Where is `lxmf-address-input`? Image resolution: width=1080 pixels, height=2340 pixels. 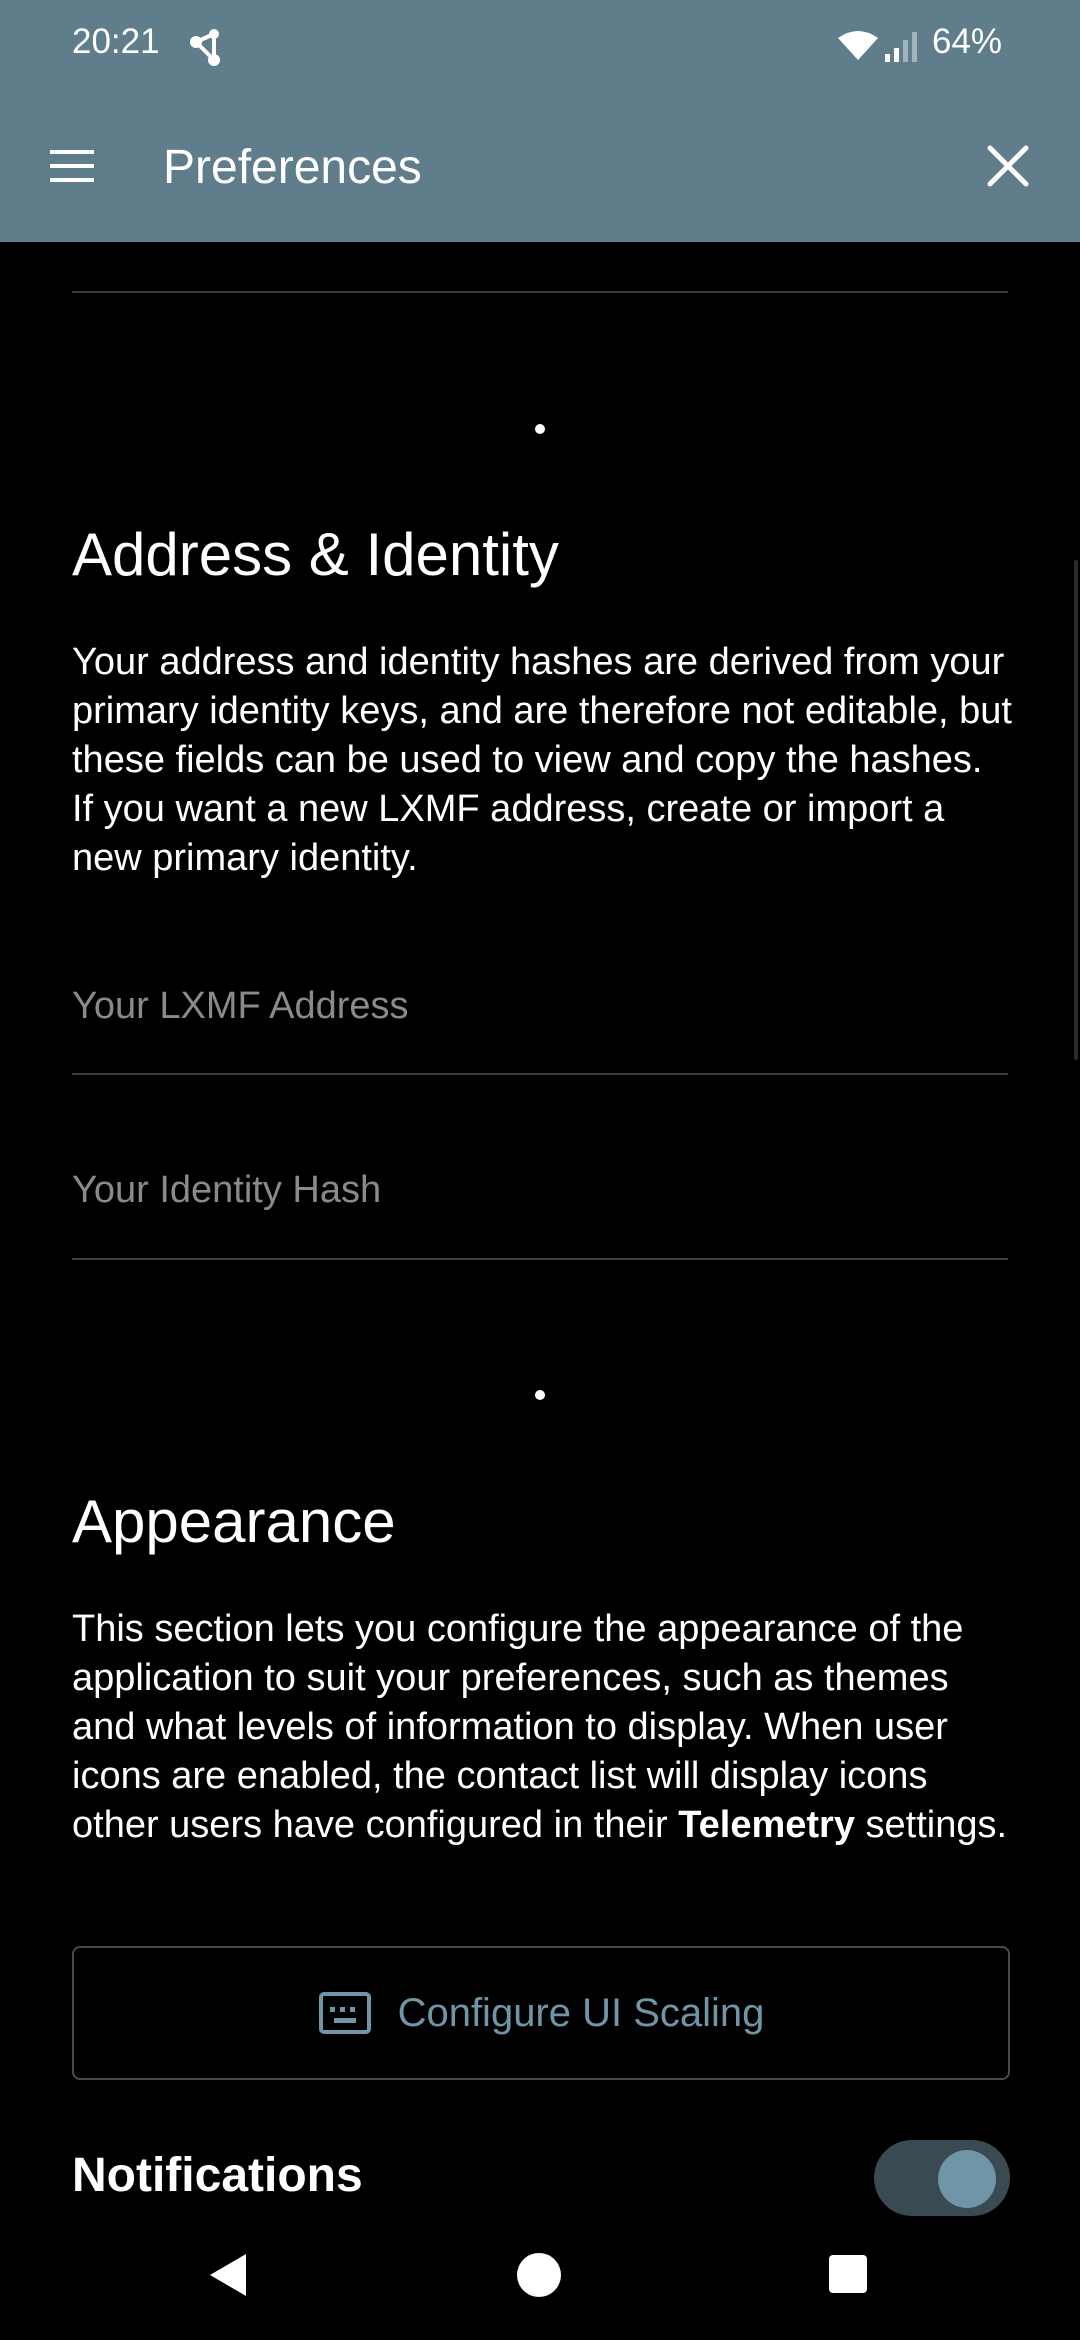 lxmf-address-input is located at coordinates (540, 1006).